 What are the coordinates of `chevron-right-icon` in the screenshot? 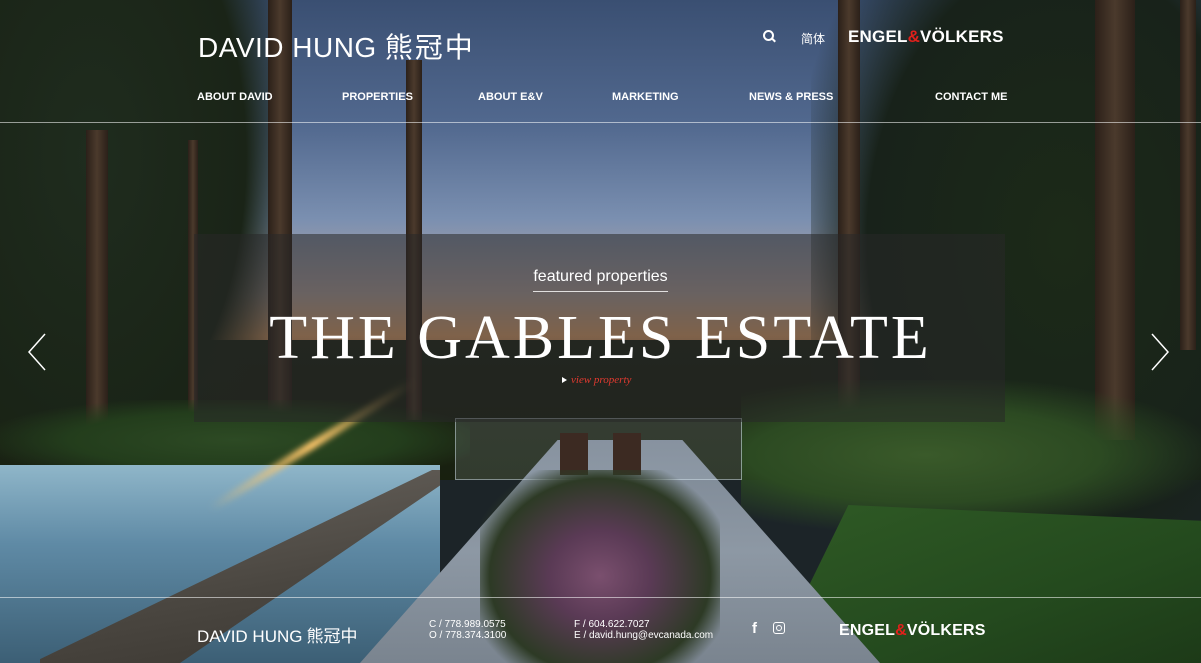 It's located at (1160, 352).